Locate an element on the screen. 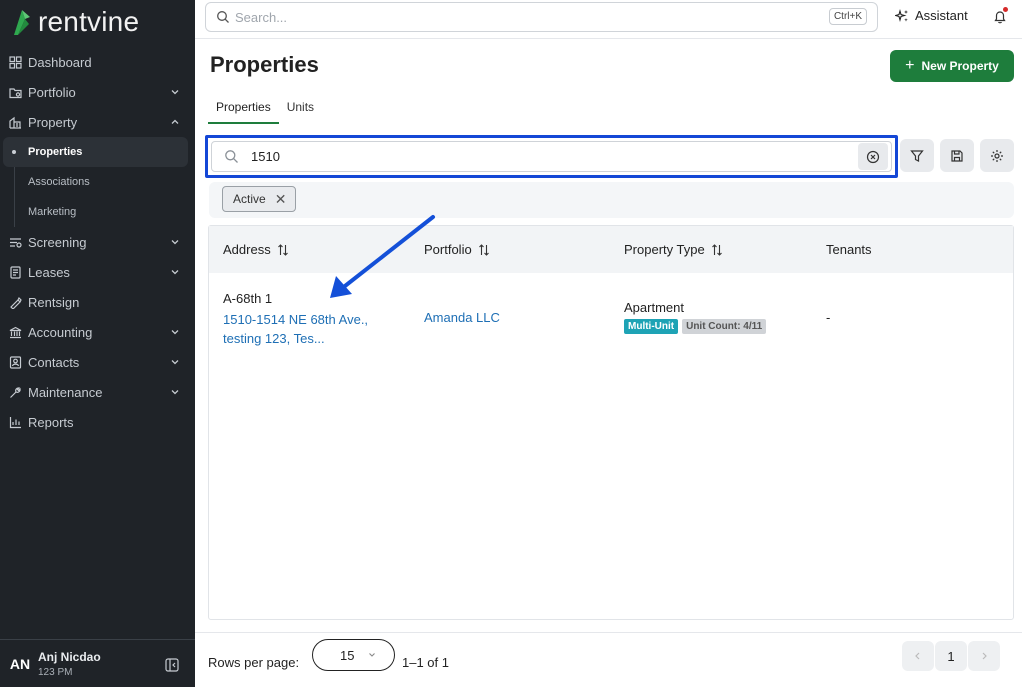 The width and height of the screenshot is (1022, 687). screening-icon is located at coordinates (15, 242).